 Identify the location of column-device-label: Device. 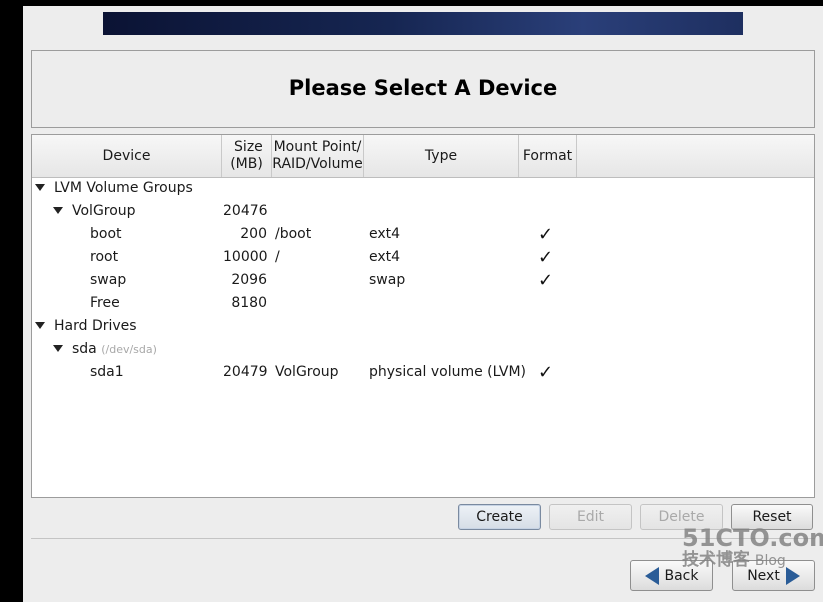
(126, 155).